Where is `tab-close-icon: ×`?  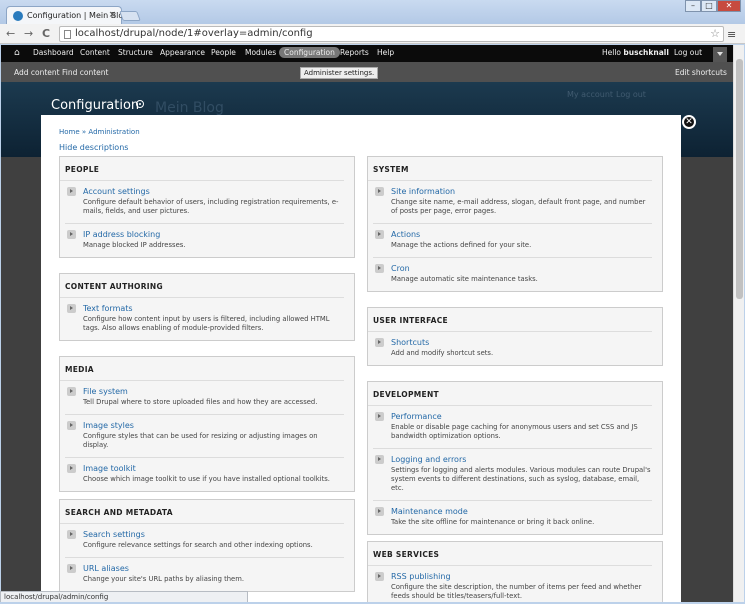
tab-close-icon: × is located at coordinates (112, 15).